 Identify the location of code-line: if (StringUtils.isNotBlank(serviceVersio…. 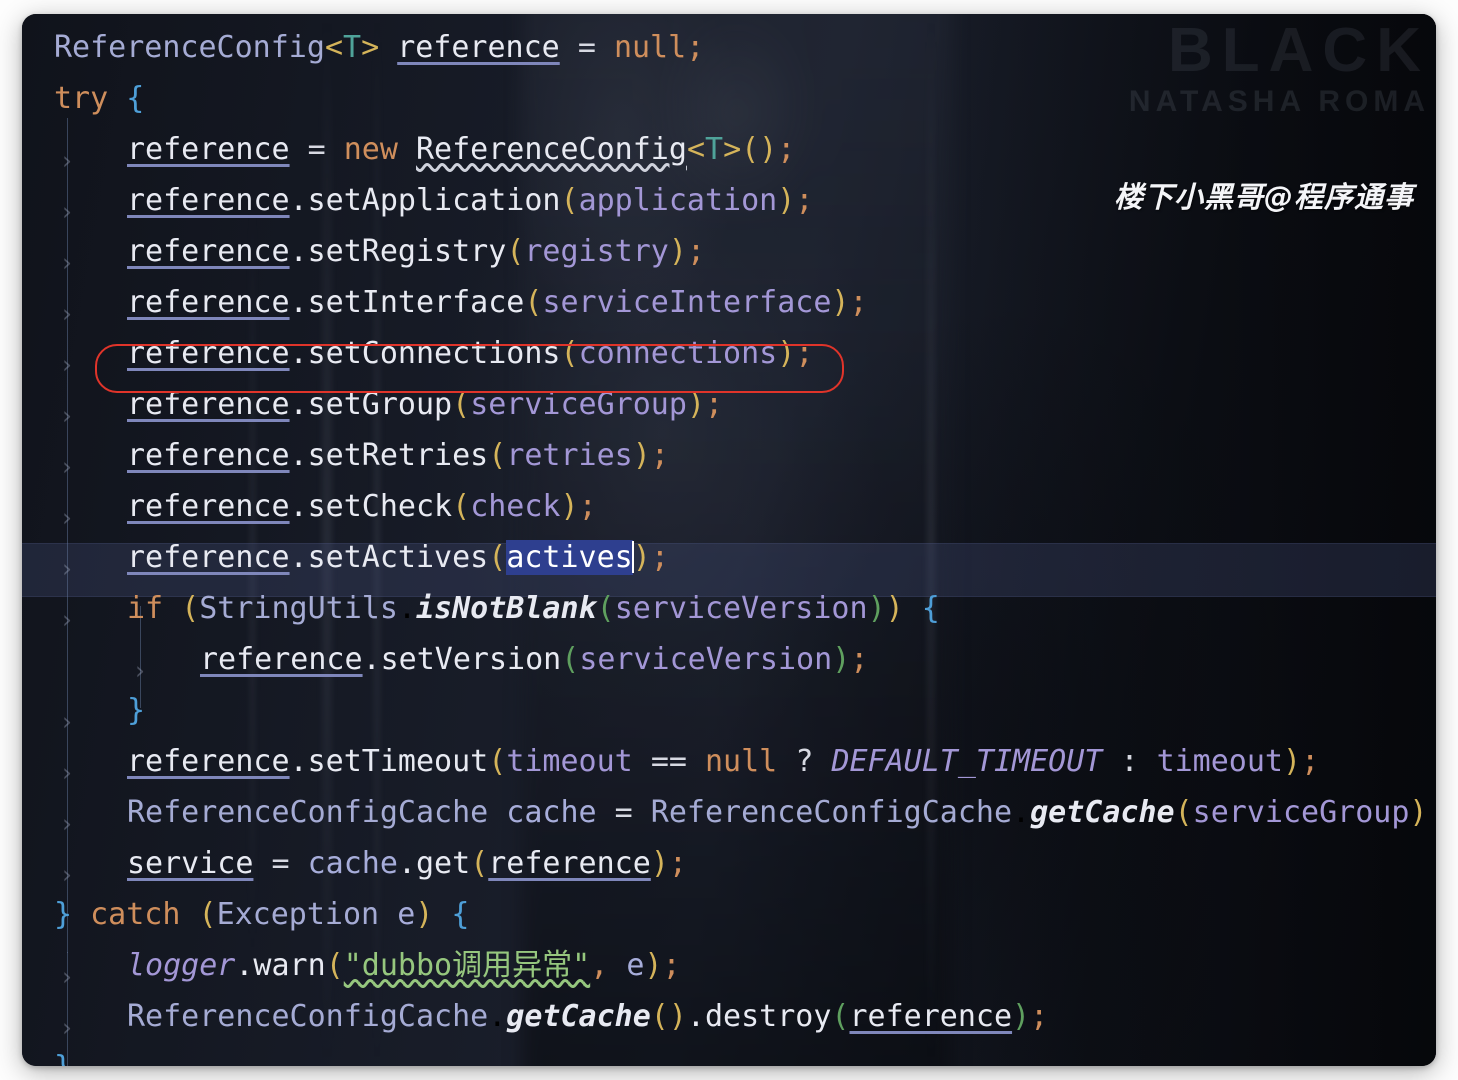
(533, 608).